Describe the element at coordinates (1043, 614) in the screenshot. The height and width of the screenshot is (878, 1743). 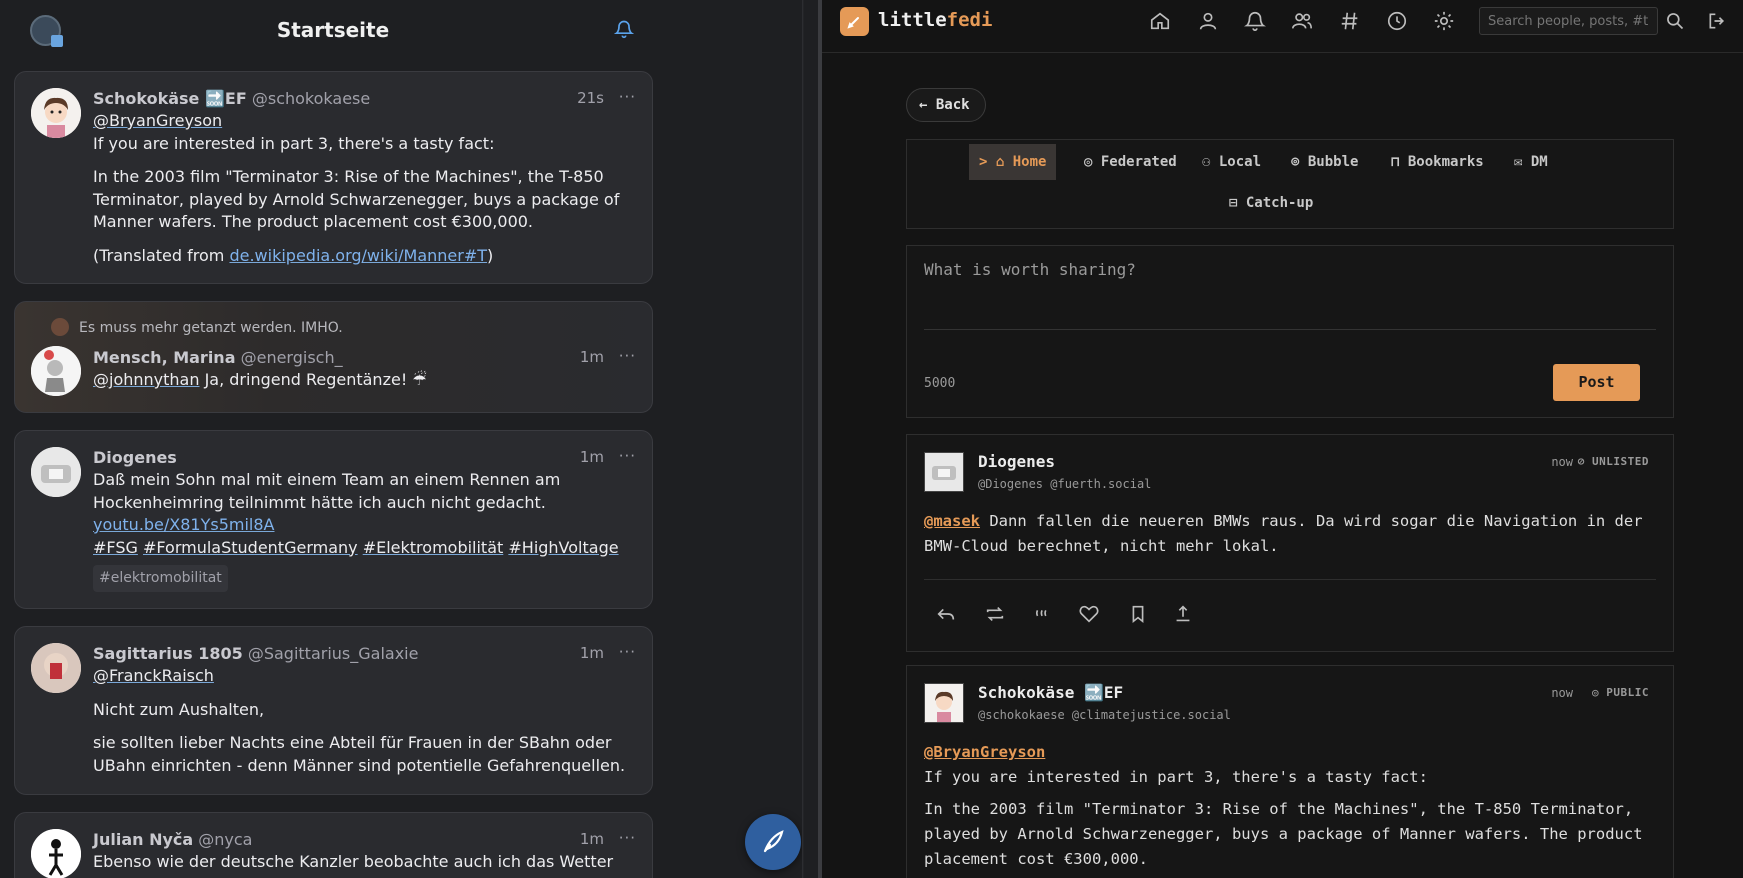
I see `quote-icon` at that location.